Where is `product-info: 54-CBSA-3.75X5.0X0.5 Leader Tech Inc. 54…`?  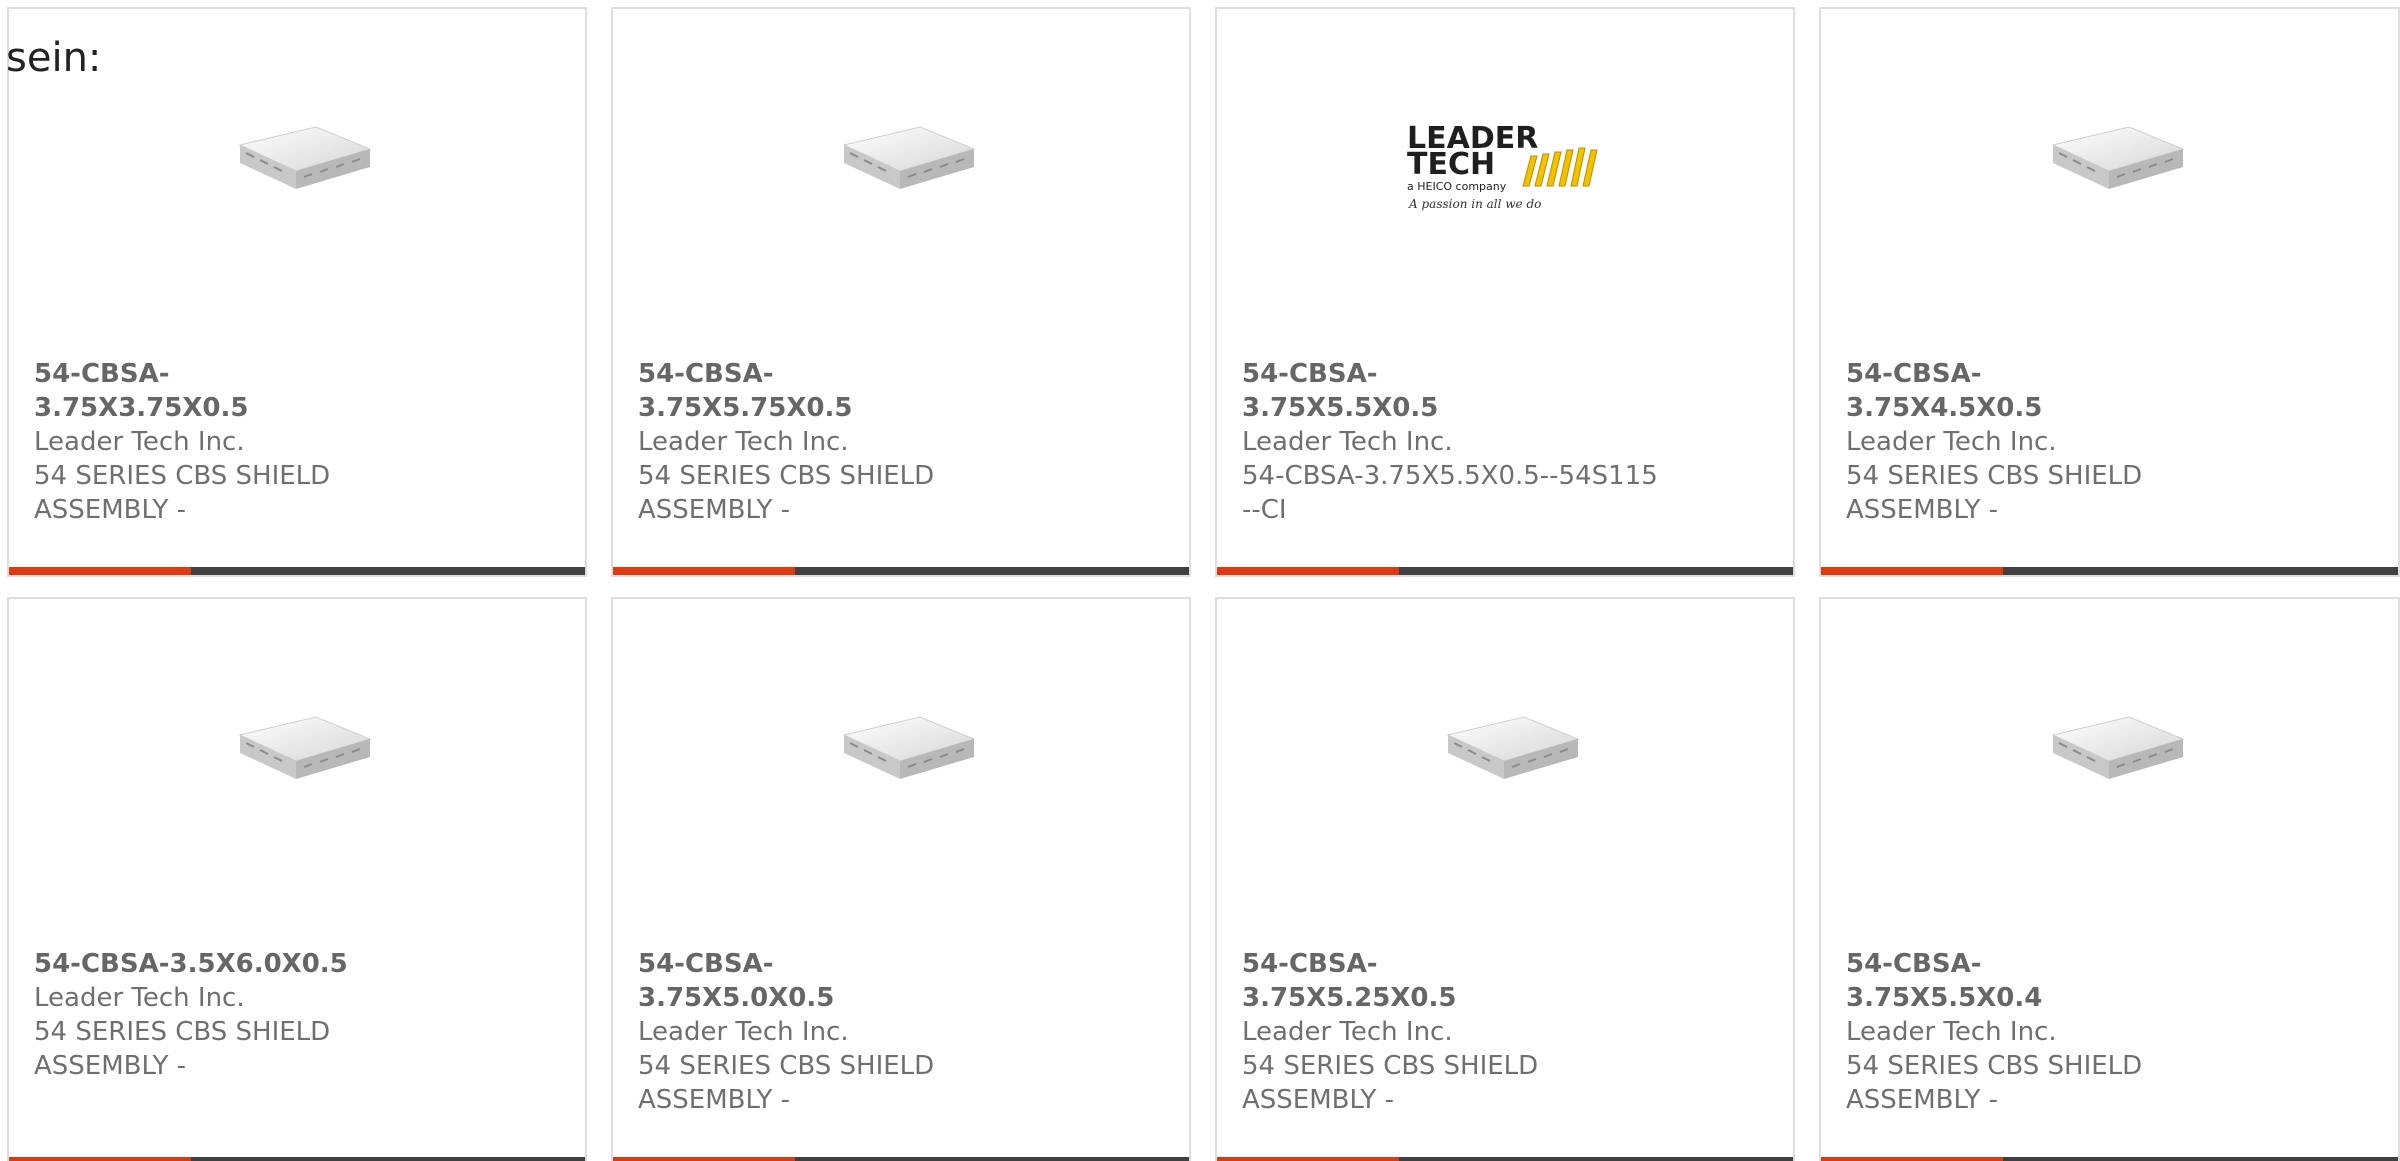 product-info: 54-CBSA-3.75X5.0X0.5 Leader Tech Inc. 54… is located at coordinates (803, 1032).